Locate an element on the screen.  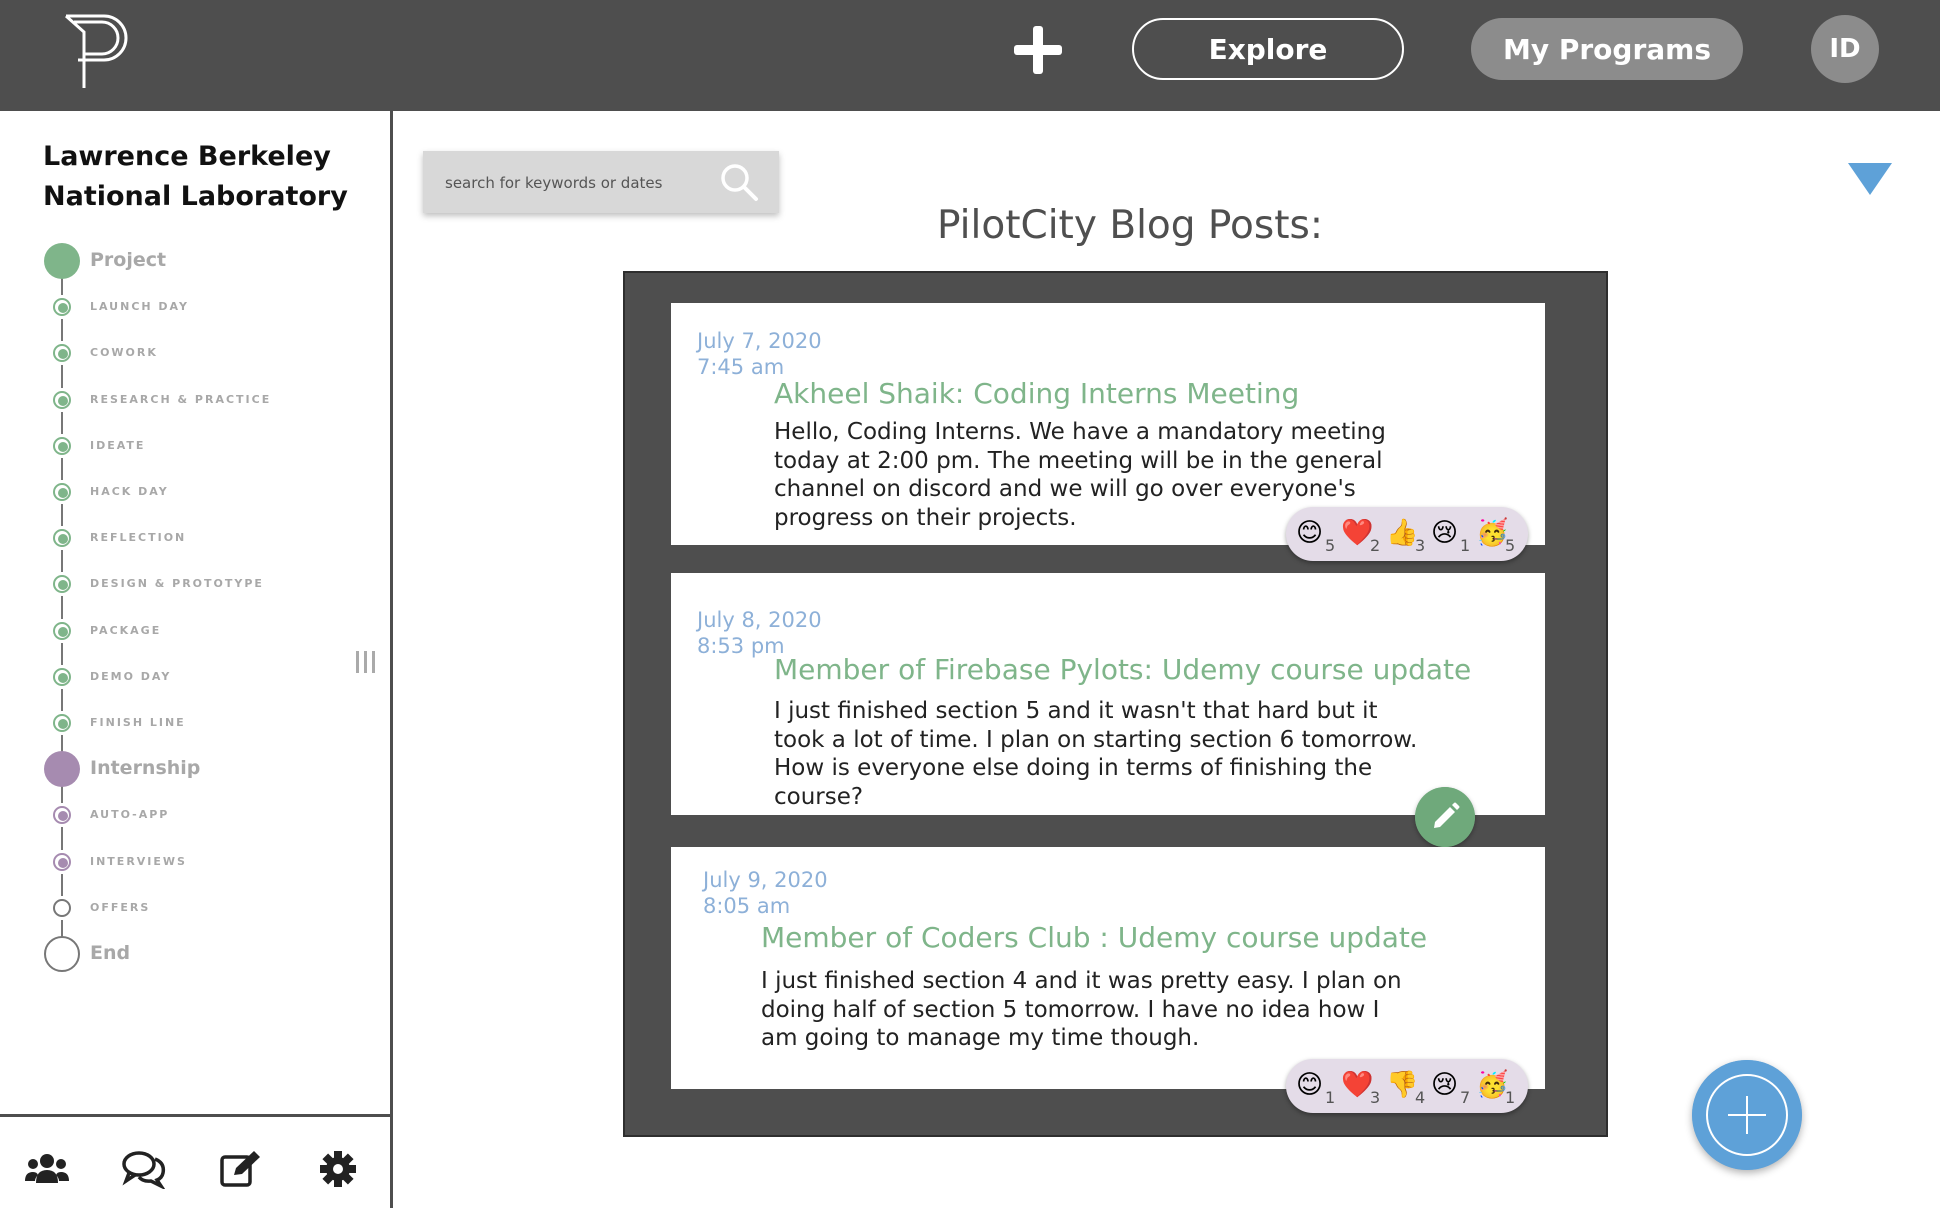
timeline-item-cowork: COWORK is located at coordinates (124, 352).